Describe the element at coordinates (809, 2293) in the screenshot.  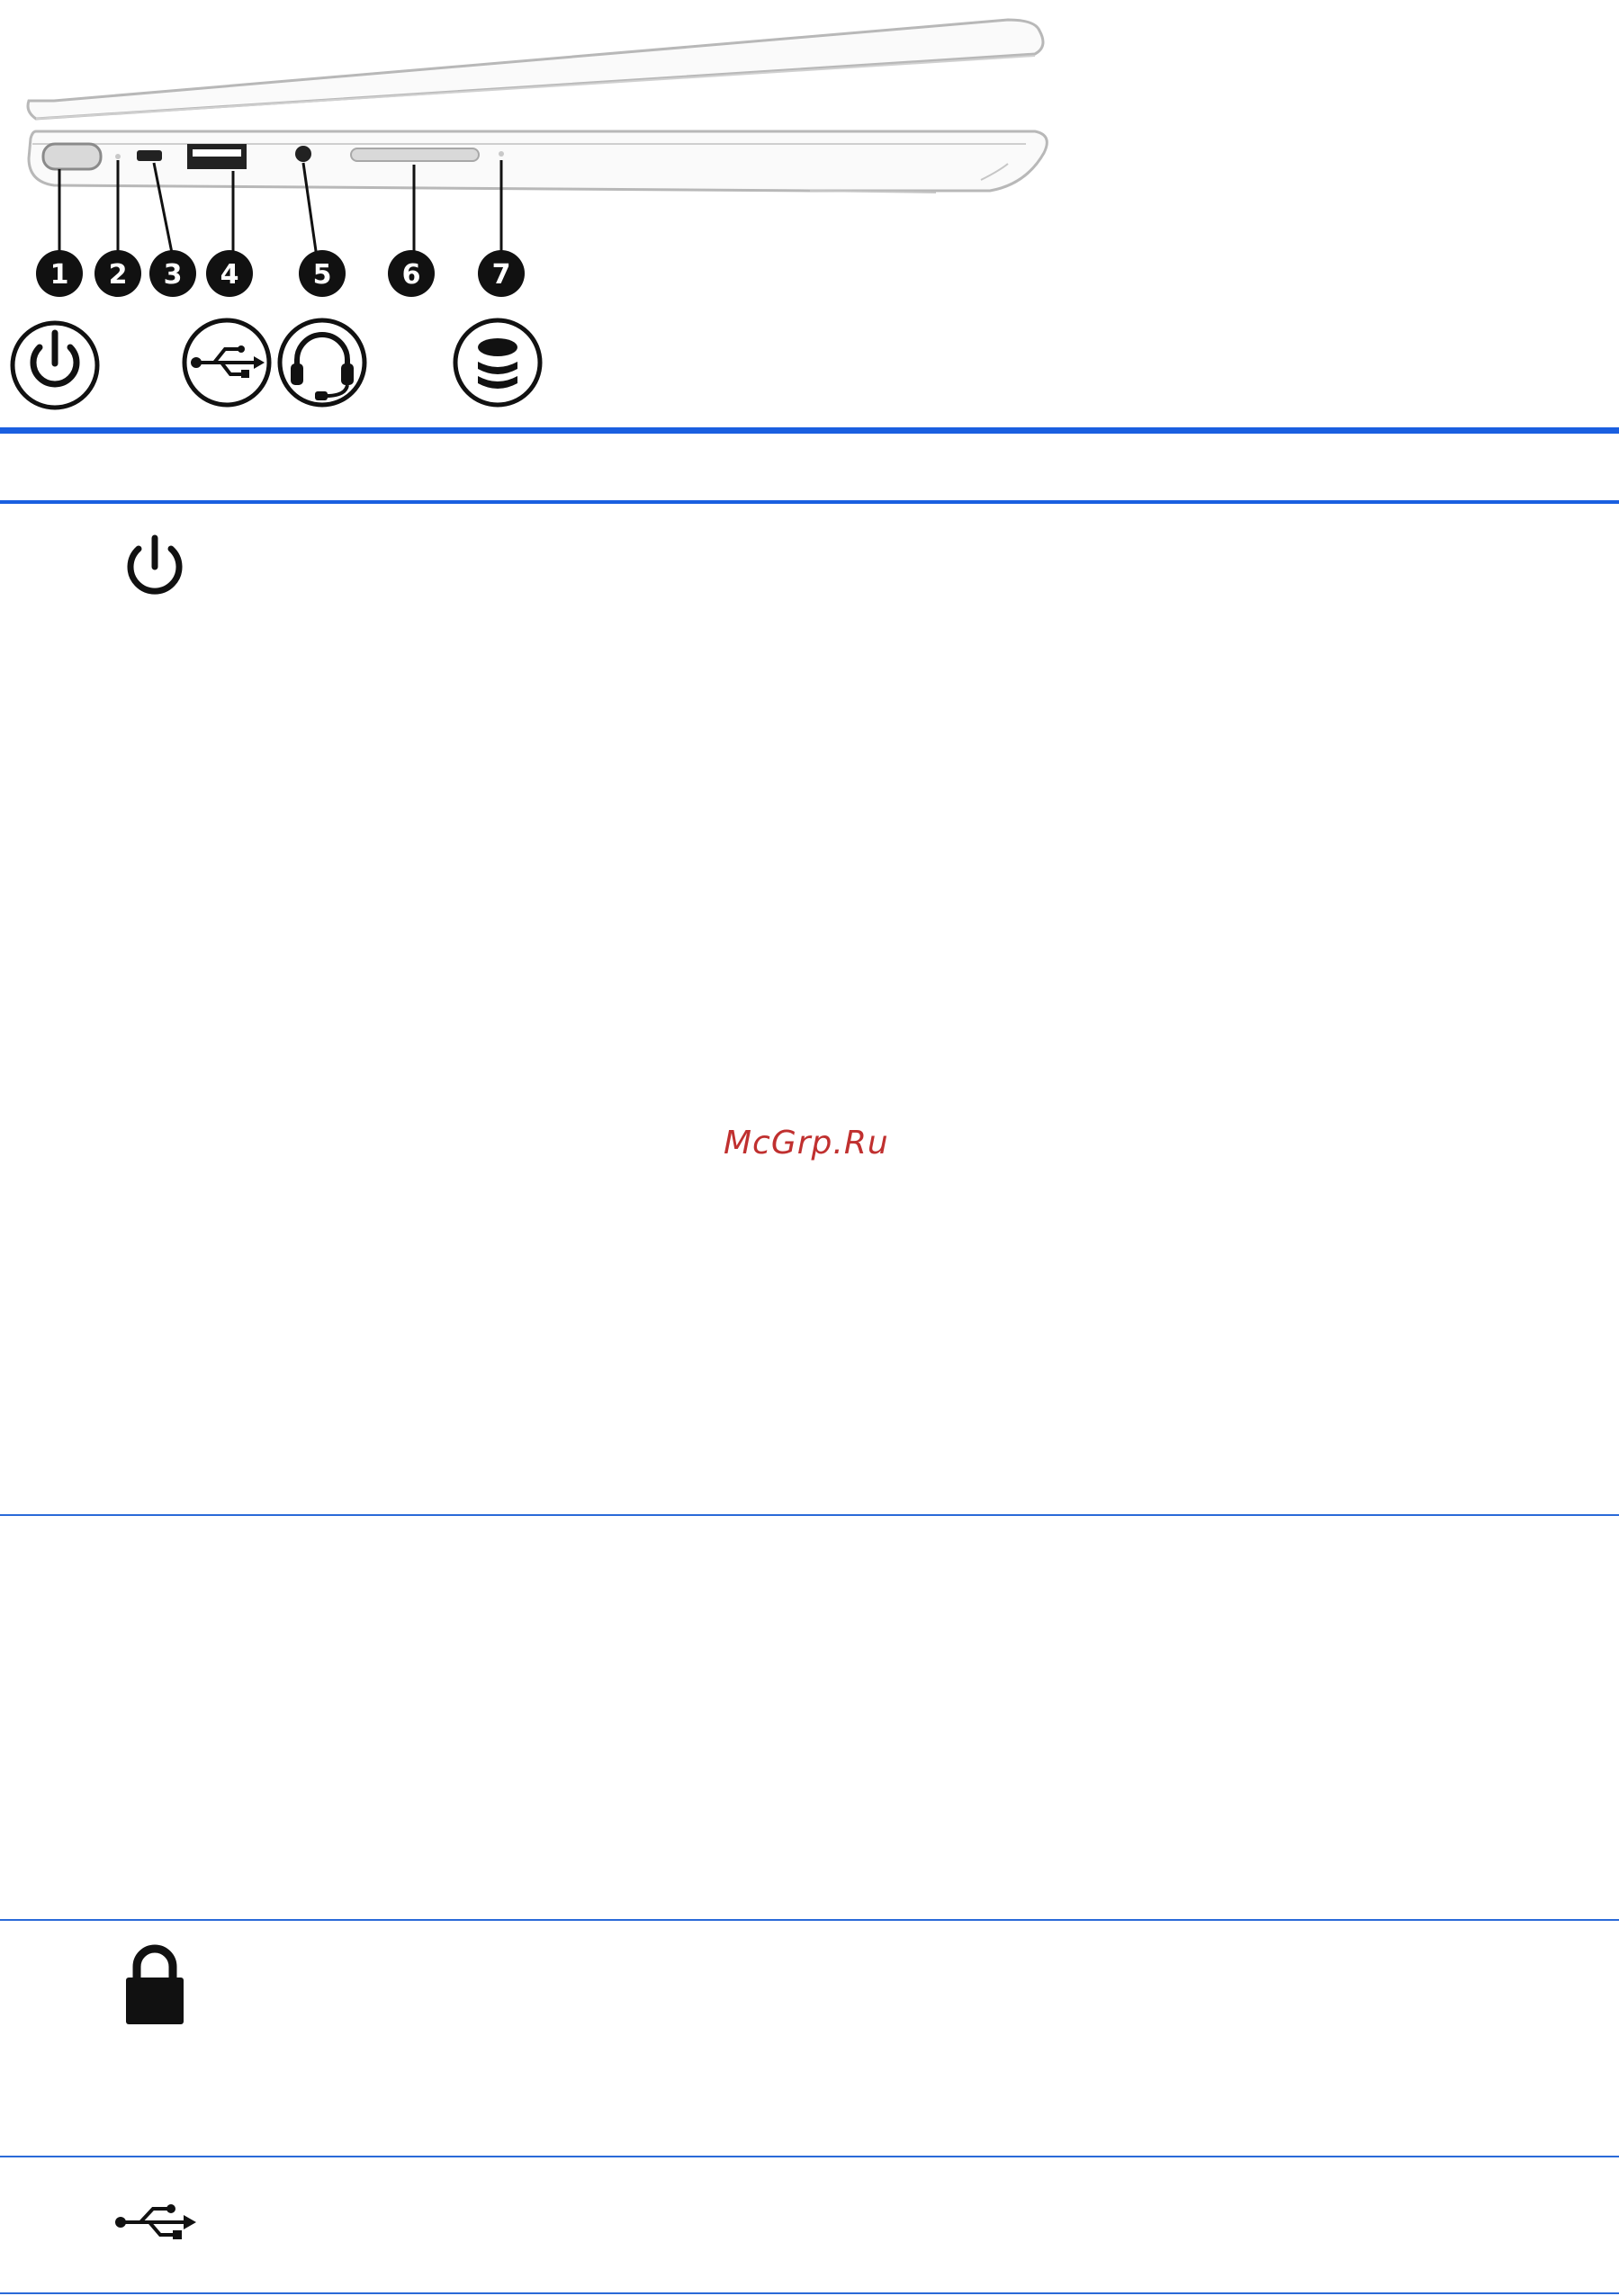
I see `table-bottom-rule` at that location.